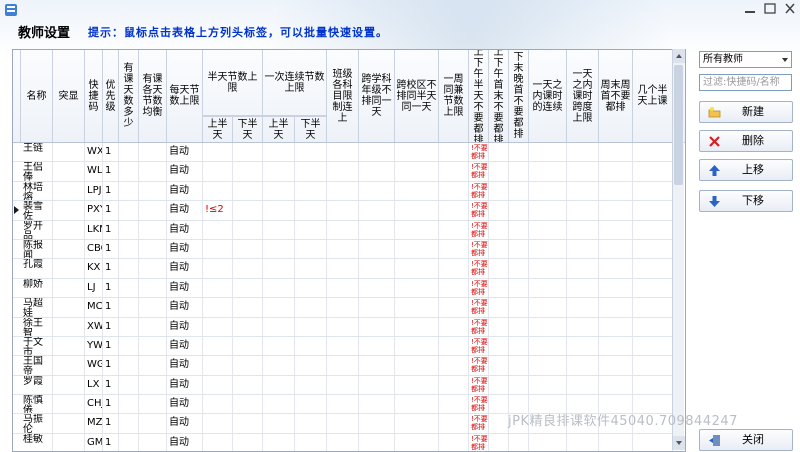 The height and width of the screenshot is (452, 800). Describe the element at coordinates (745, 82) in the screenshot. I see `filter-input: 过滤:快捷码/名称` at that location.